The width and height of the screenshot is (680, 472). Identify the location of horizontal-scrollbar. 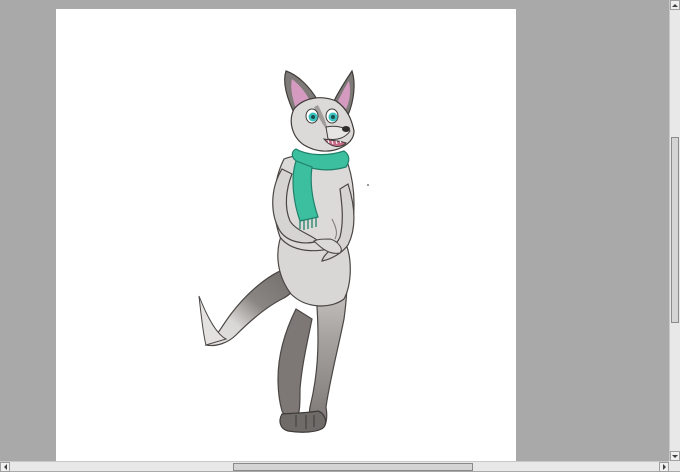
(334, 466).